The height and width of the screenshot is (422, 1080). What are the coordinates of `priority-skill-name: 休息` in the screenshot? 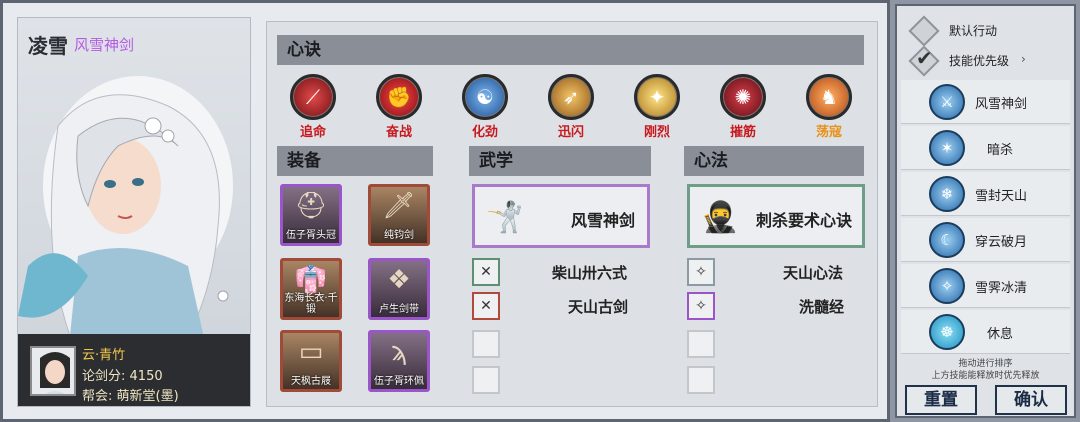 It's located at (1000, 334).